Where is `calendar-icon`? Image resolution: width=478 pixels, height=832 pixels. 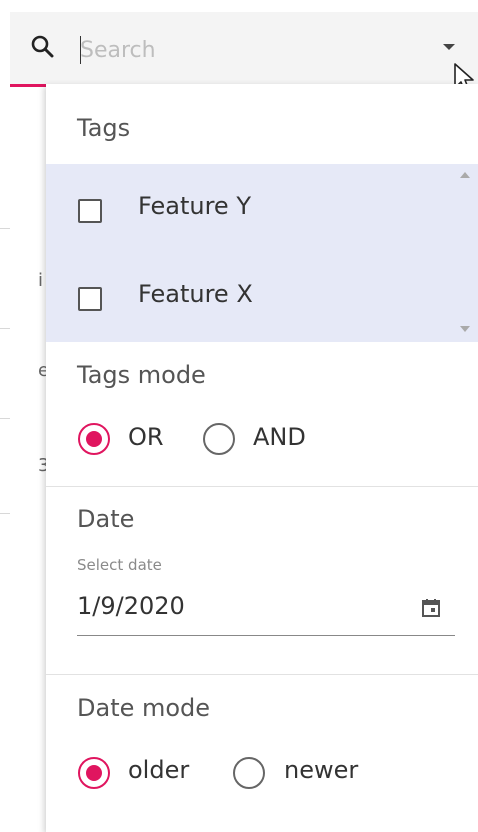 calendar-icon is located at coordinates (431, 608).